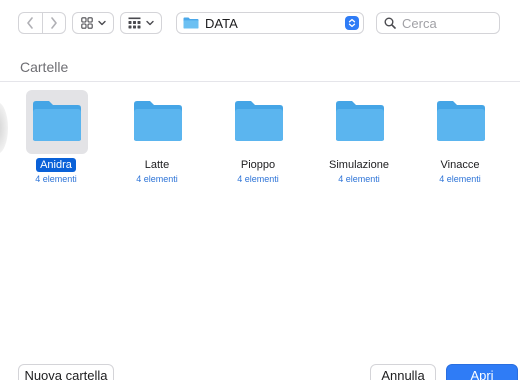 This screenshot has width=520, height=380. What do you see at coordinates (447, 23) in the screenshot?
I see `search-input` at bounding box center [447, 23].